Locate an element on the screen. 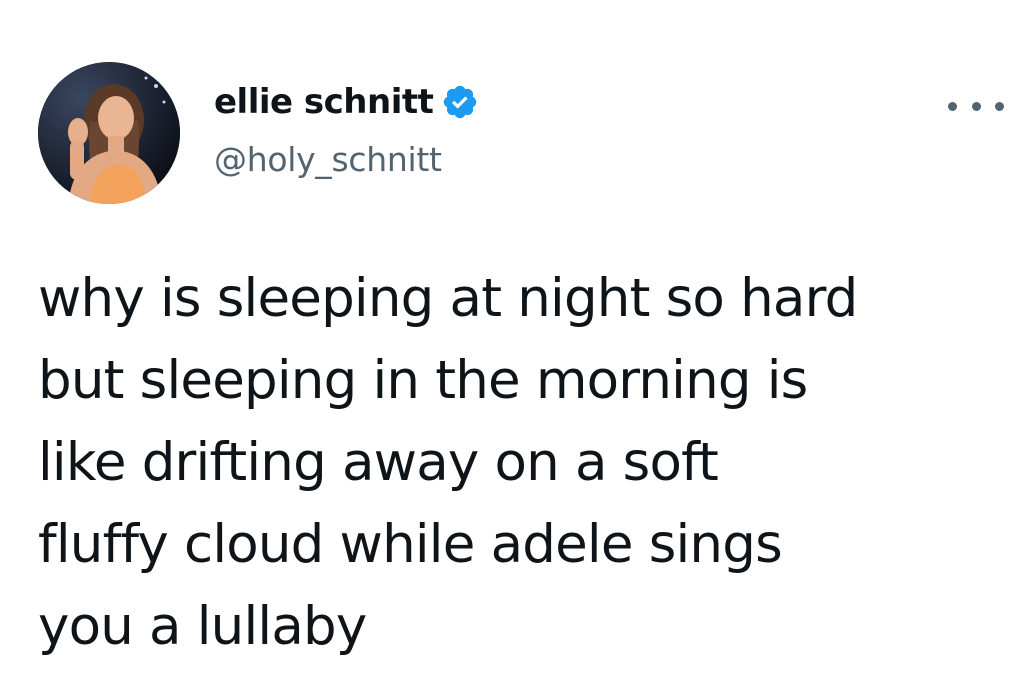  verified-badge-icon is located at coordinates (460, 102).